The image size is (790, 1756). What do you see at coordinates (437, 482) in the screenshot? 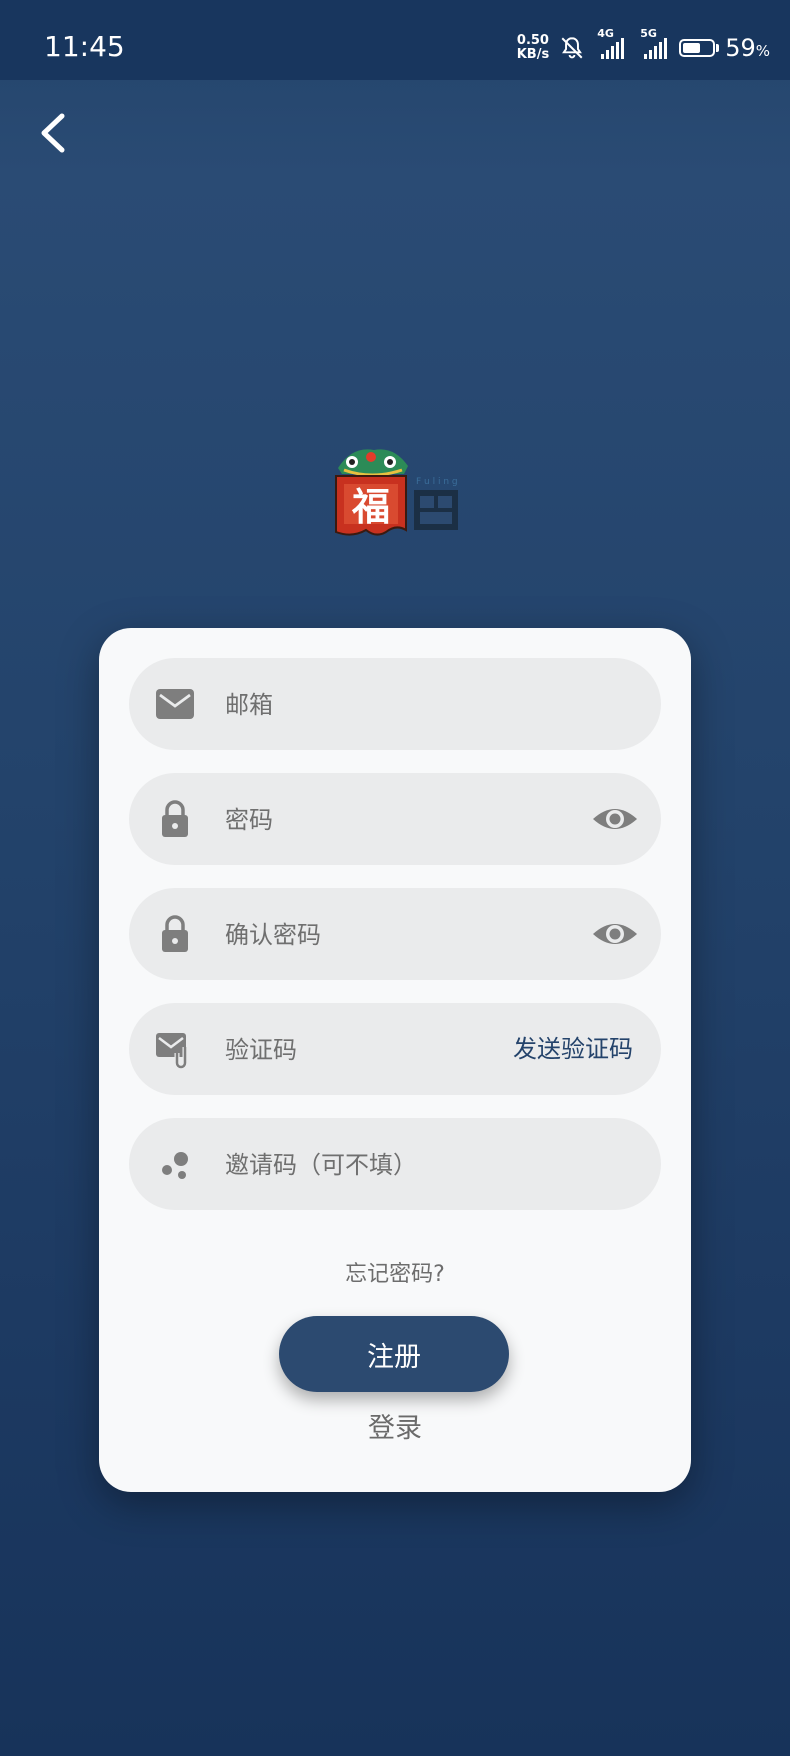
I see `svg-text: F u l i n g` at bounding box center [437, 482].